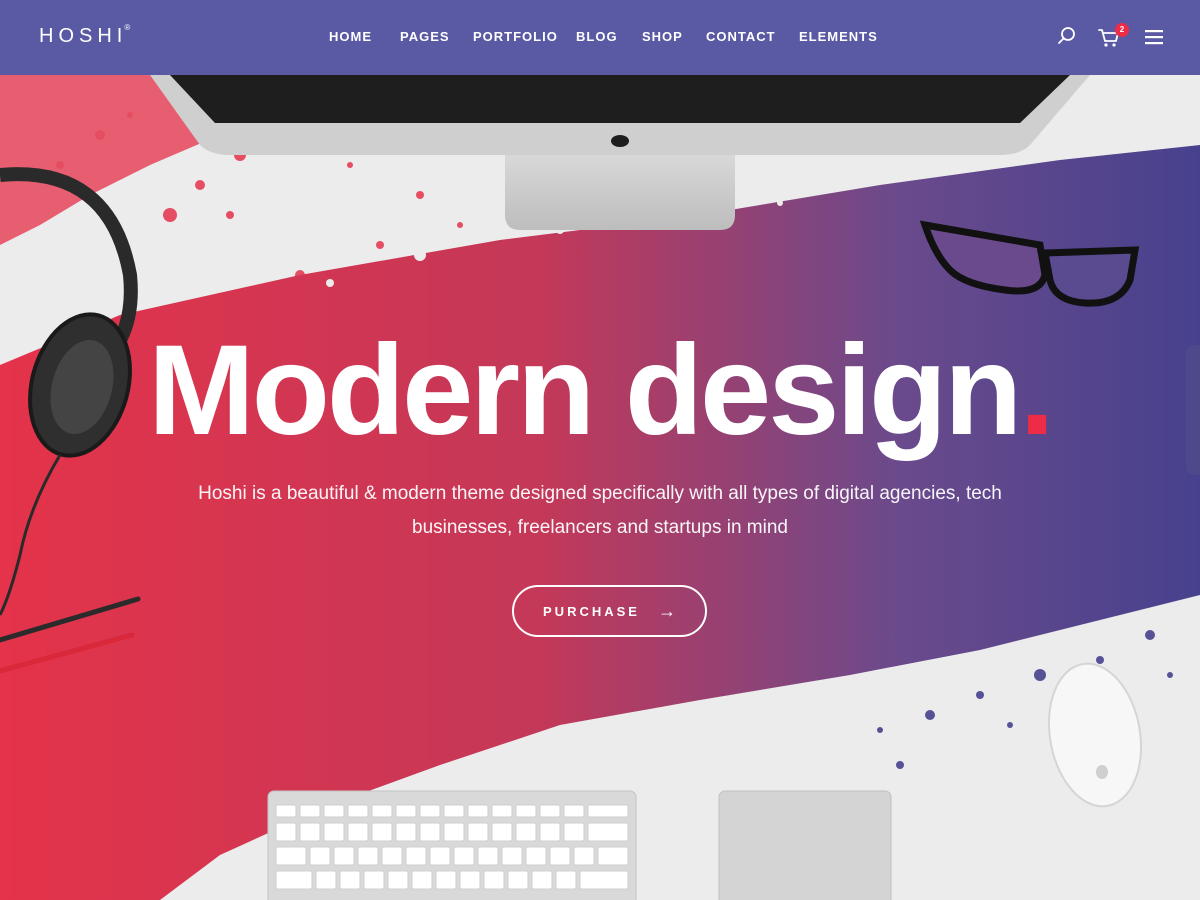 The image size is (1200, 900). I want to click on hero-title: Modern design., so click(600, 391).